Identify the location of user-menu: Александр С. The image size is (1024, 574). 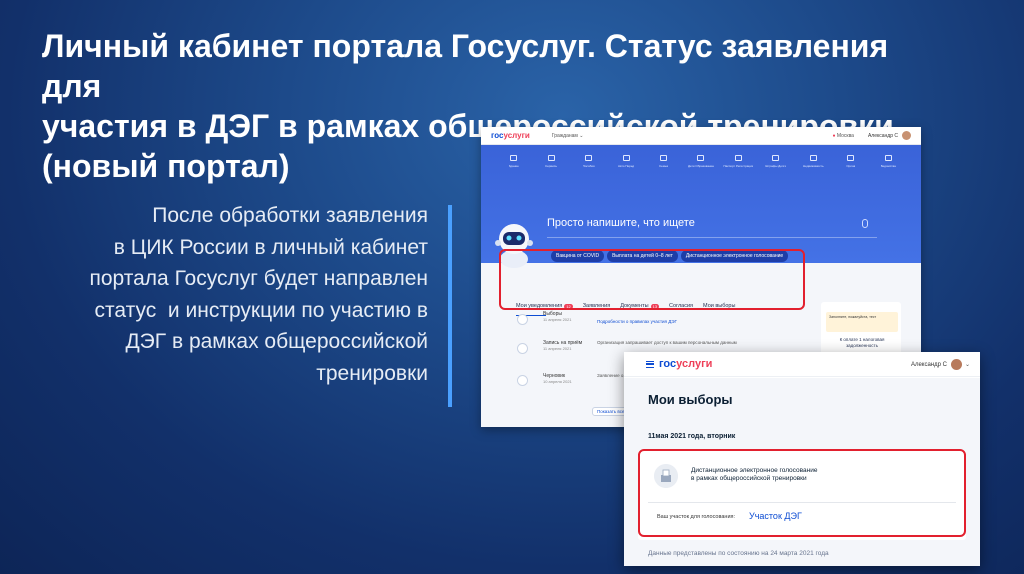
(889, 135).